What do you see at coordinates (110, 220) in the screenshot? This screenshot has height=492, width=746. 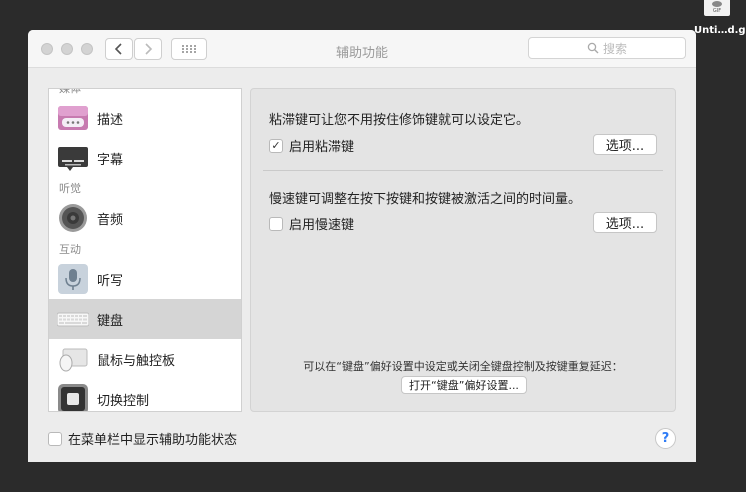 I see `sidebar-item-label: 音频` at bounding box center [110, 220].